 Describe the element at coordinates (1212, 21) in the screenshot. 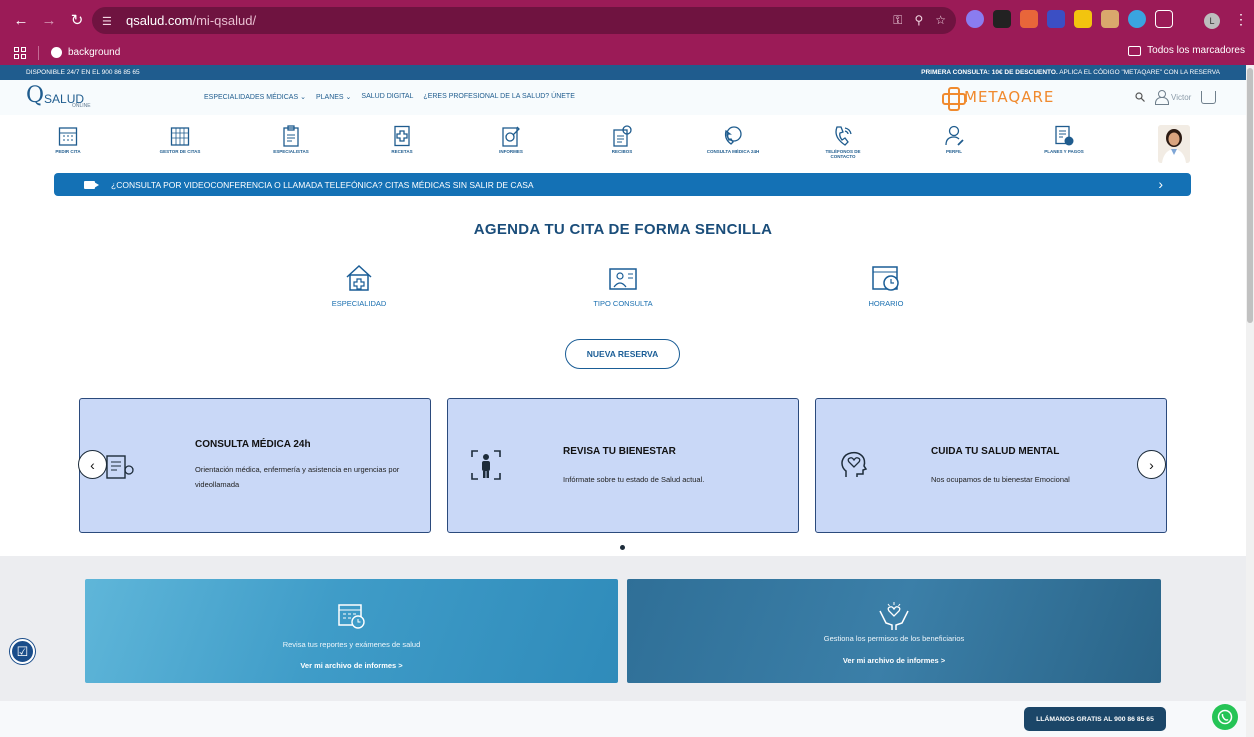

I see `profile-avatar: L` at that location.